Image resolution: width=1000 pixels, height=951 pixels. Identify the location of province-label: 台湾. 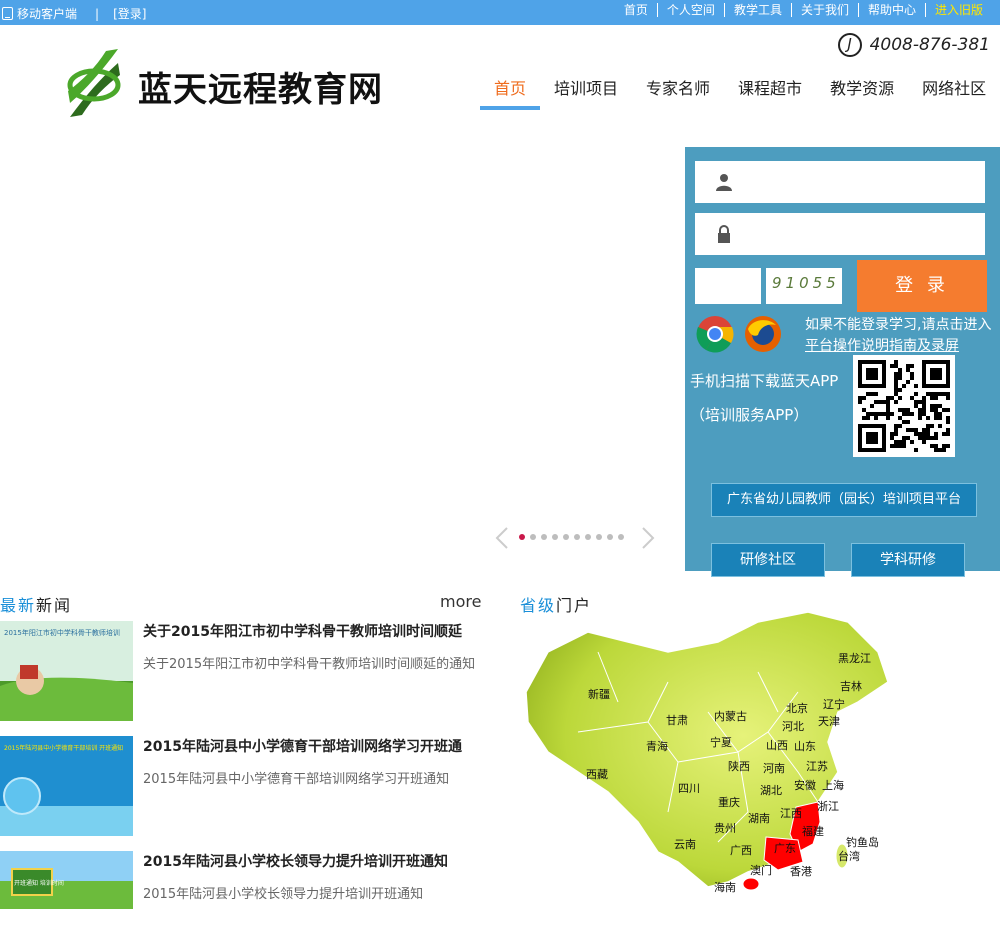
(849, 856).